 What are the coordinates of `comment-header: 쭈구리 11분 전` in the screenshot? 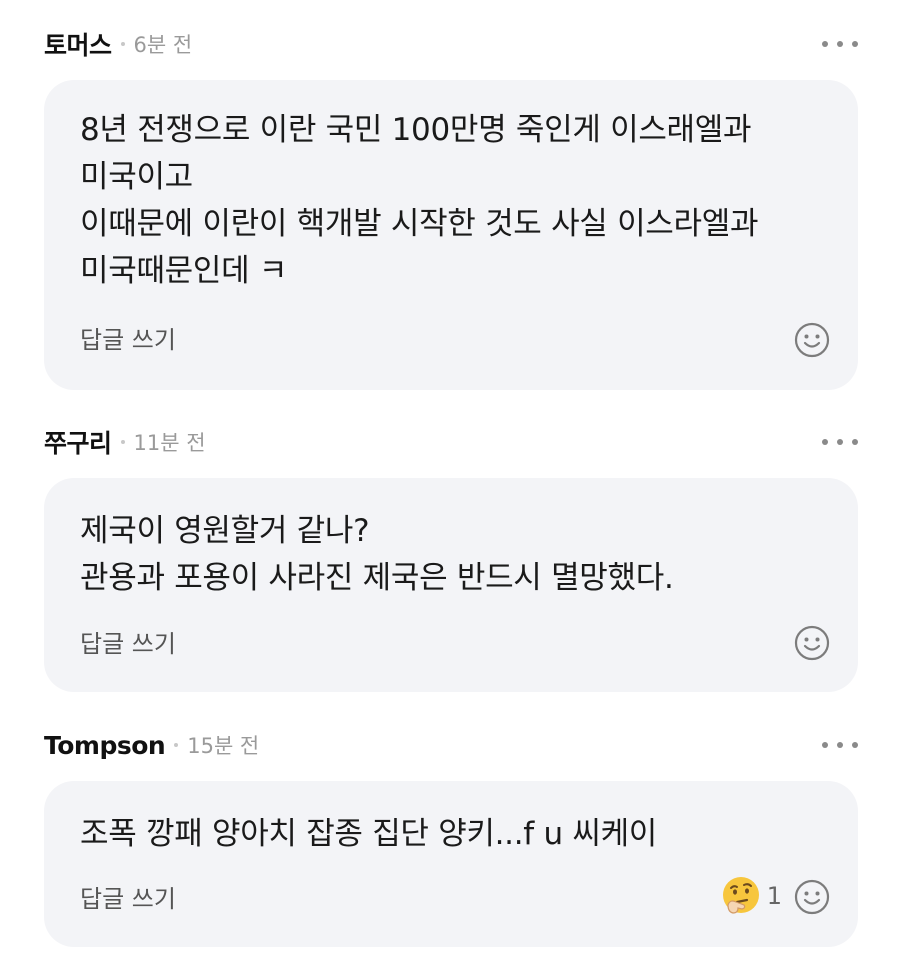 It's located at (125, 442).